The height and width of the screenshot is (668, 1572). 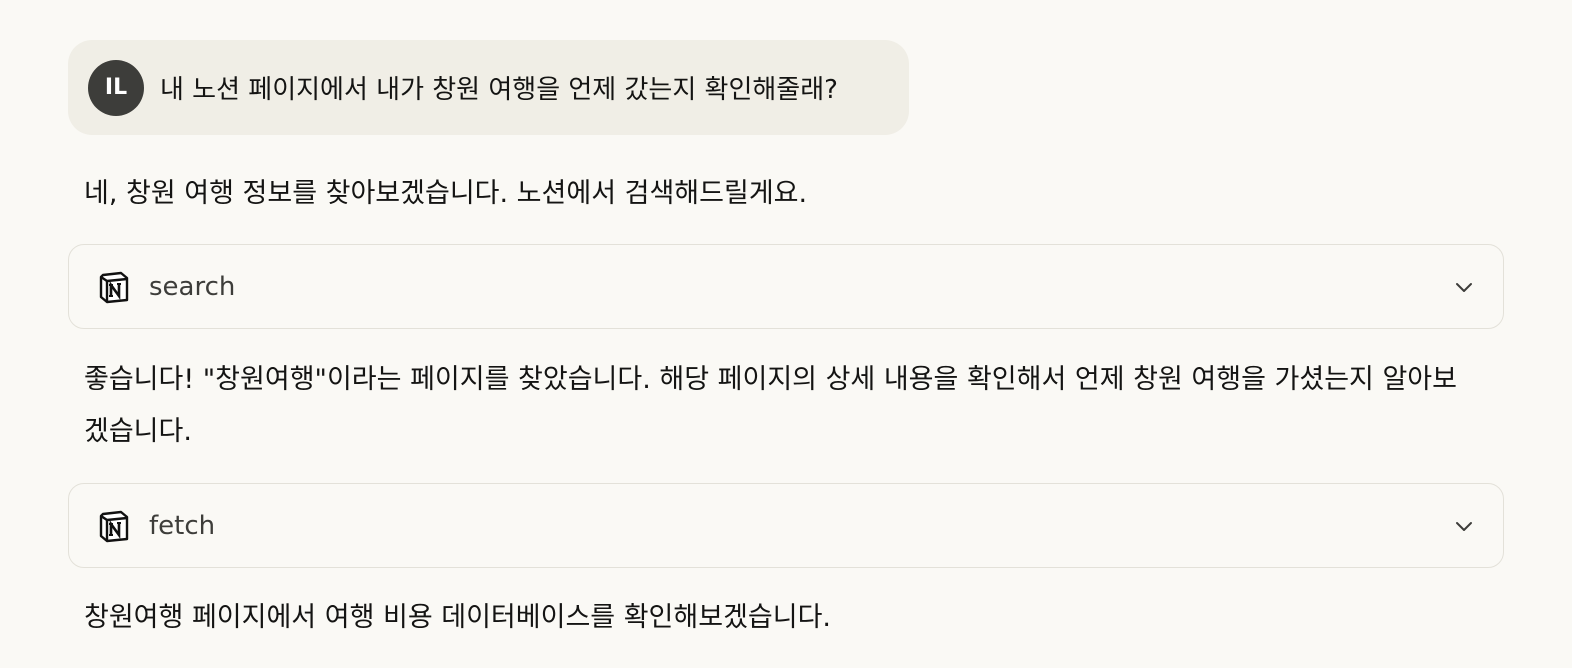 I want to click on user-avatar: IL, so click(x=116, y=87).